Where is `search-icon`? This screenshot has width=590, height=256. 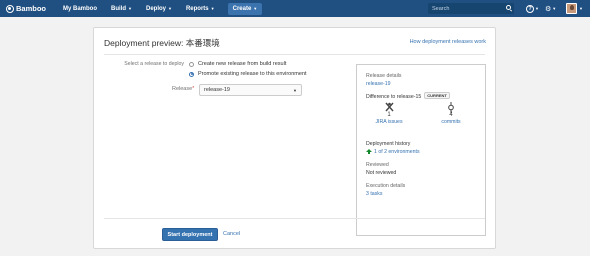
search-icon is located at coordinates (508, 7).